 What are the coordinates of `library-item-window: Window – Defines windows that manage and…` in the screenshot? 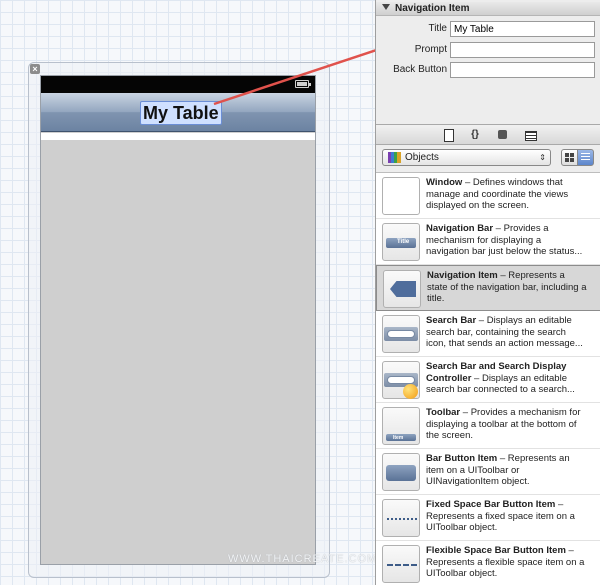 It's located at (488, 196).